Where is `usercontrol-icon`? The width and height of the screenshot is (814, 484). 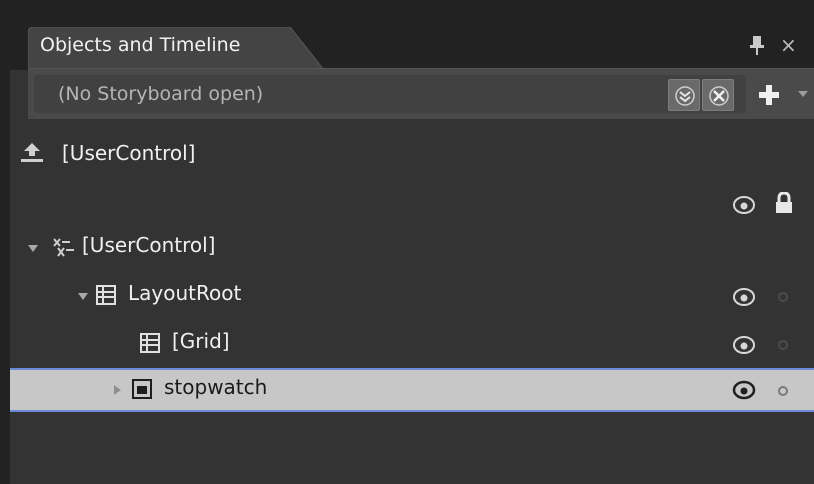 usercontrol-icon is located at coordinates (63, 247).